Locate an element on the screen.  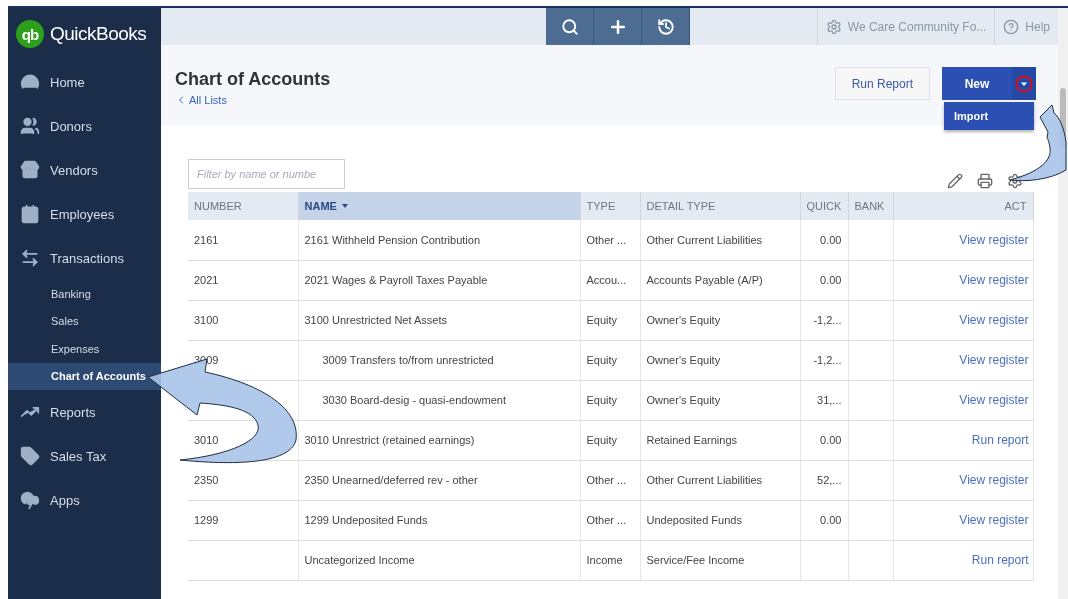
sidebar-item: Apps is located at coordinates (84, 500).